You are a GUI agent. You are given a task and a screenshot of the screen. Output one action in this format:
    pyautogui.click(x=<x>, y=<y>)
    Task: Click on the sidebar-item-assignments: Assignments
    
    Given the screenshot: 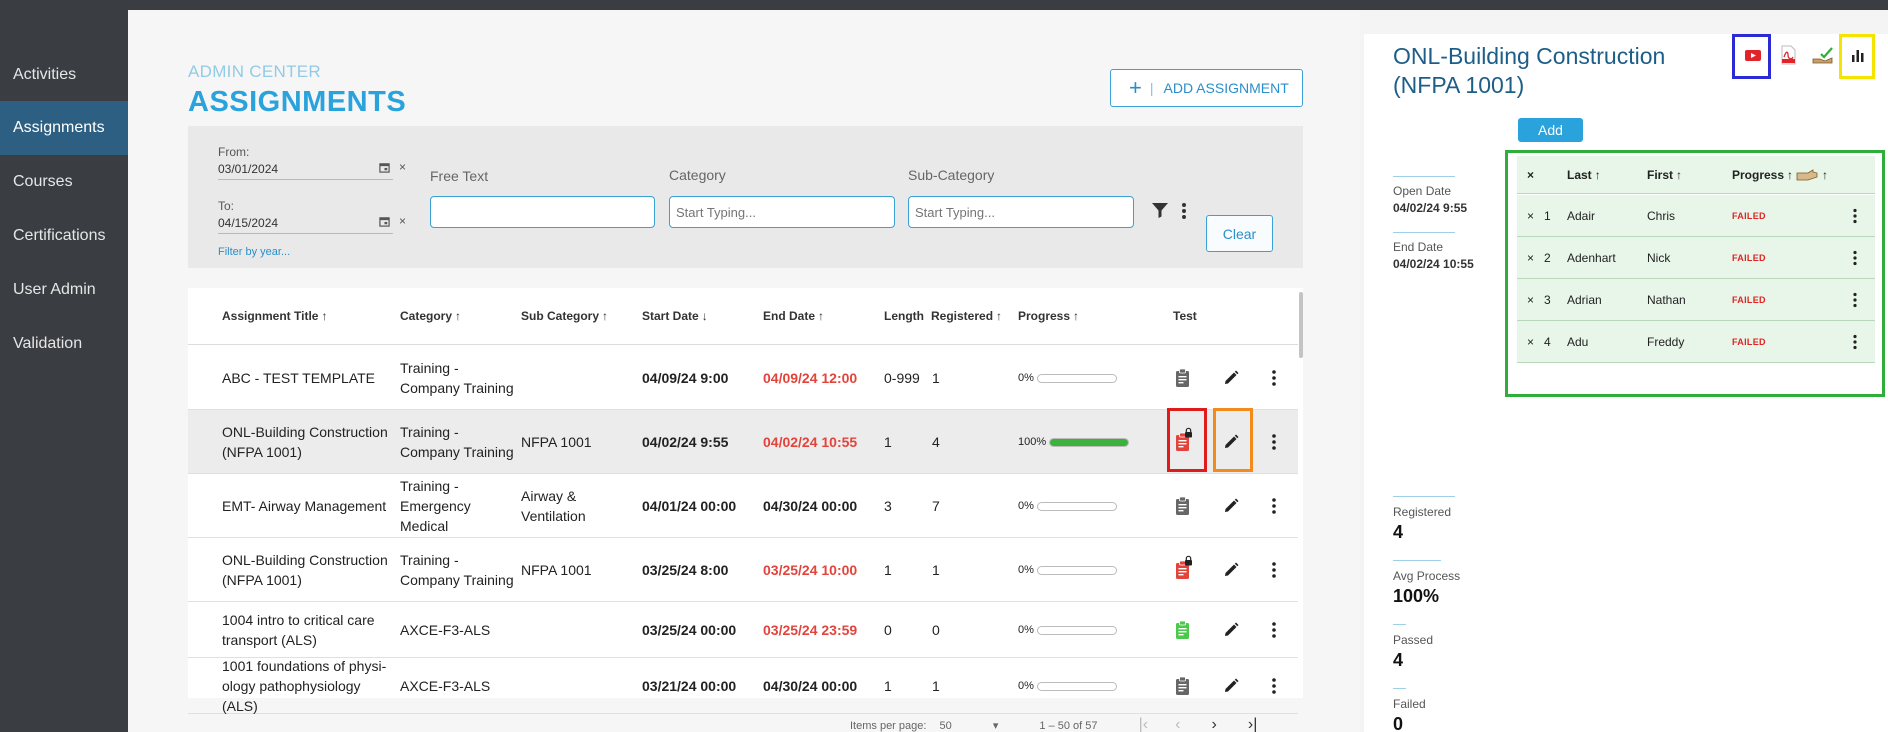 What is the action you would take?
    pyautogui.click(x=74, y=128)
    